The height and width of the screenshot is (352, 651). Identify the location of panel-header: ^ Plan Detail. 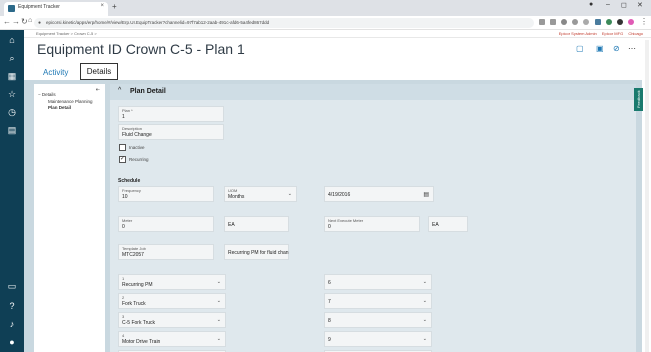
(373, 92).